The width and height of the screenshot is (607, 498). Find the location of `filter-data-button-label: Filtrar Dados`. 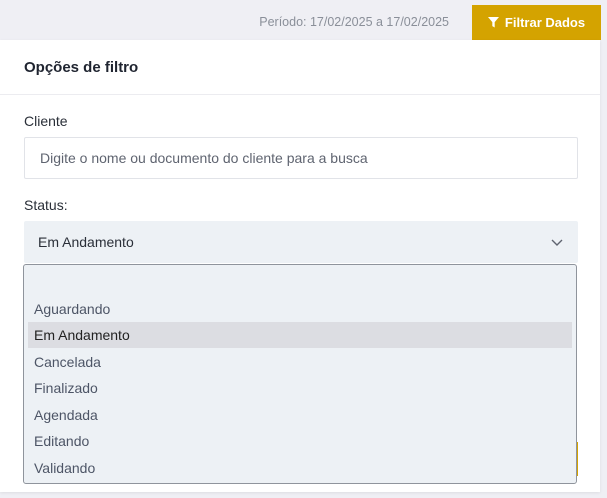

filter-data-button-label: Filtrar Dados is located at coordinates (545, 22).